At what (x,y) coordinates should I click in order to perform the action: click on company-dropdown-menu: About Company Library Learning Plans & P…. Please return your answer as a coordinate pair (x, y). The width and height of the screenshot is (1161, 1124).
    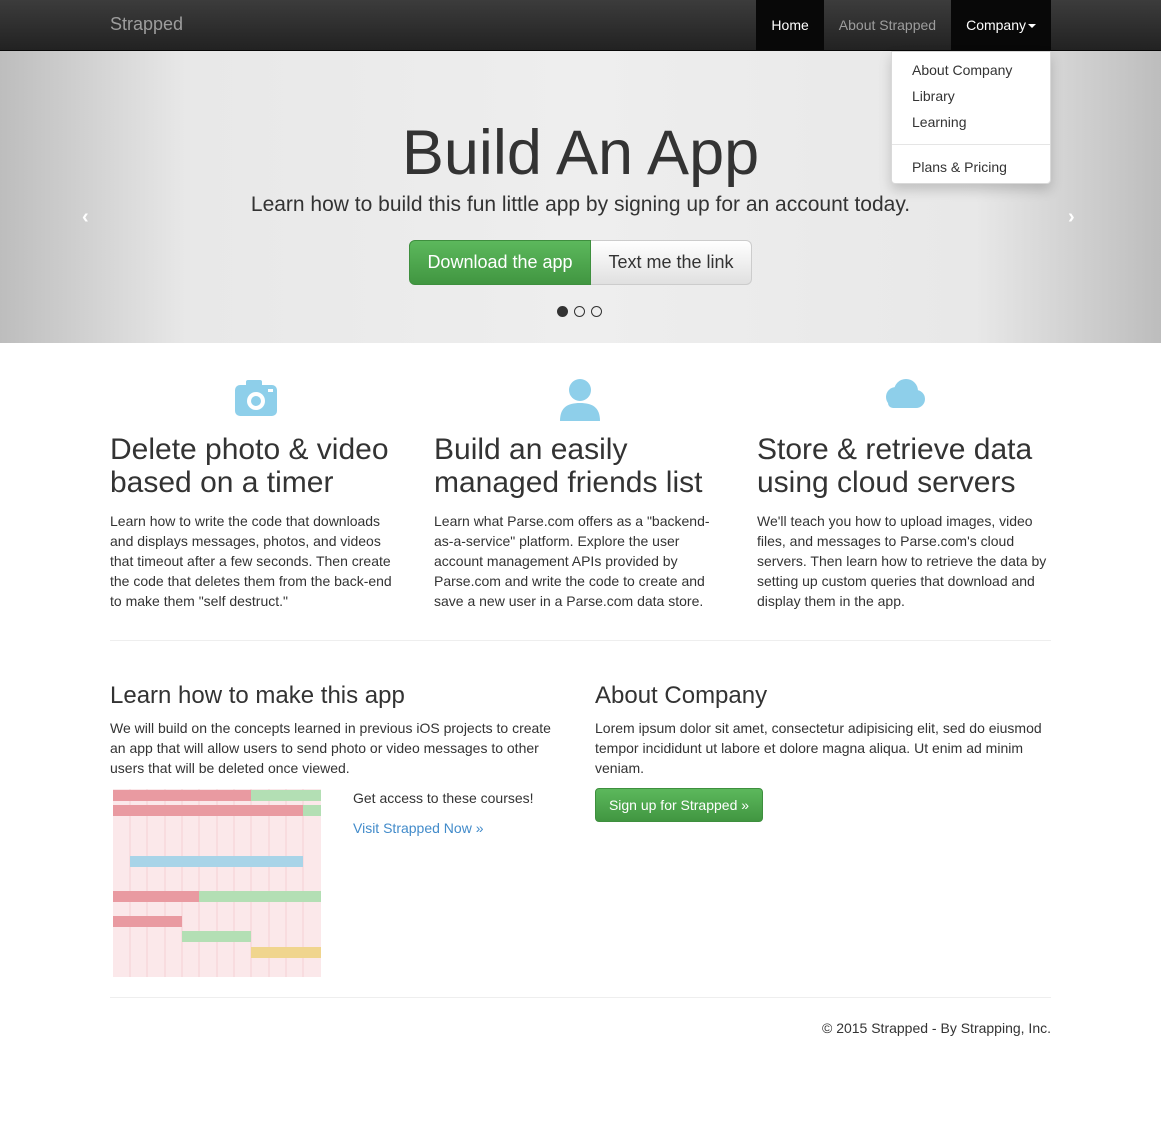
    Looking at the image, I should click on (971, 117).